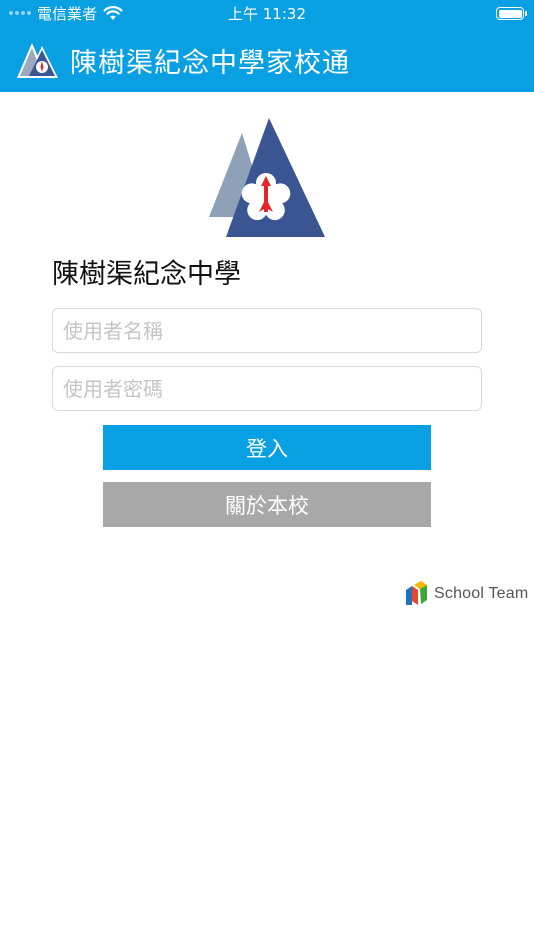 The image size is (534, 950). I want to click on status-time: 上午 11:32, so click(267, 14).